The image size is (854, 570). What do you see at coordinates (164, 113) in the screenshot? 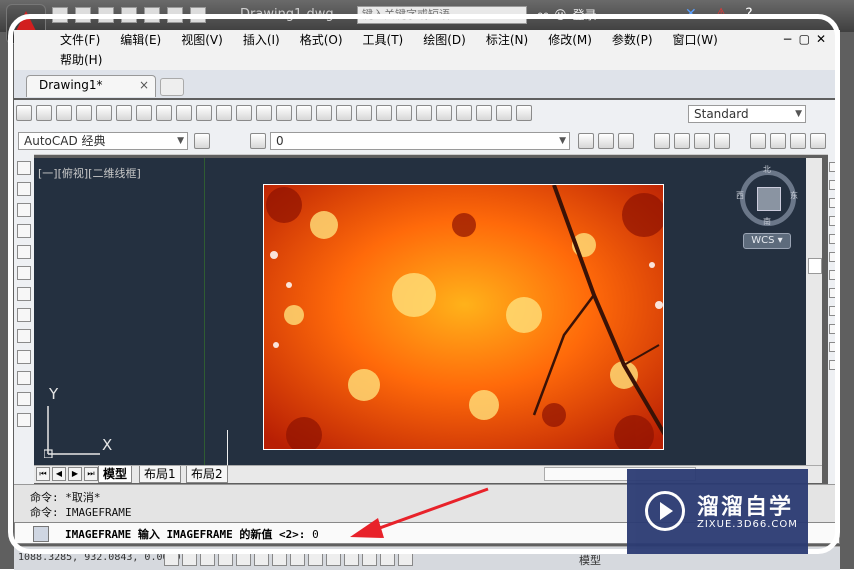
I see `cut-icon` at bounding box center [164, 113].